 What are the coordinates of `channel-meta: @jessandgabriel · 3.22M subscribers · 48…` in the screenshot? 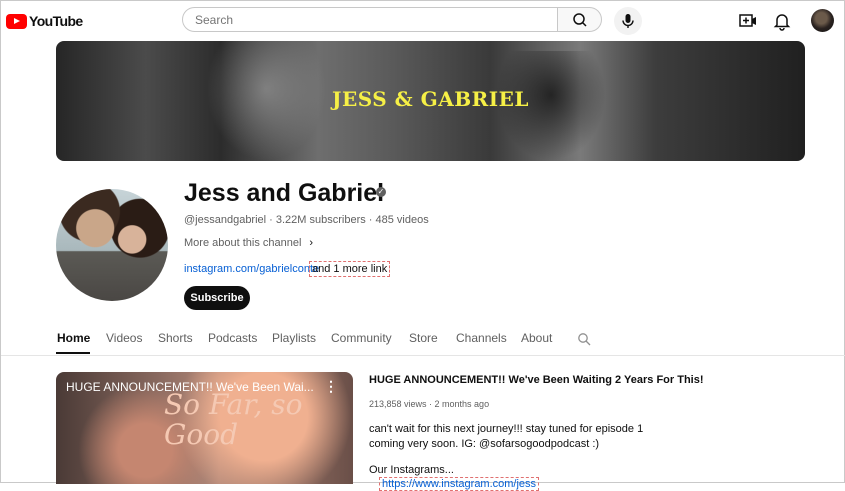 It's located at (306, 220).